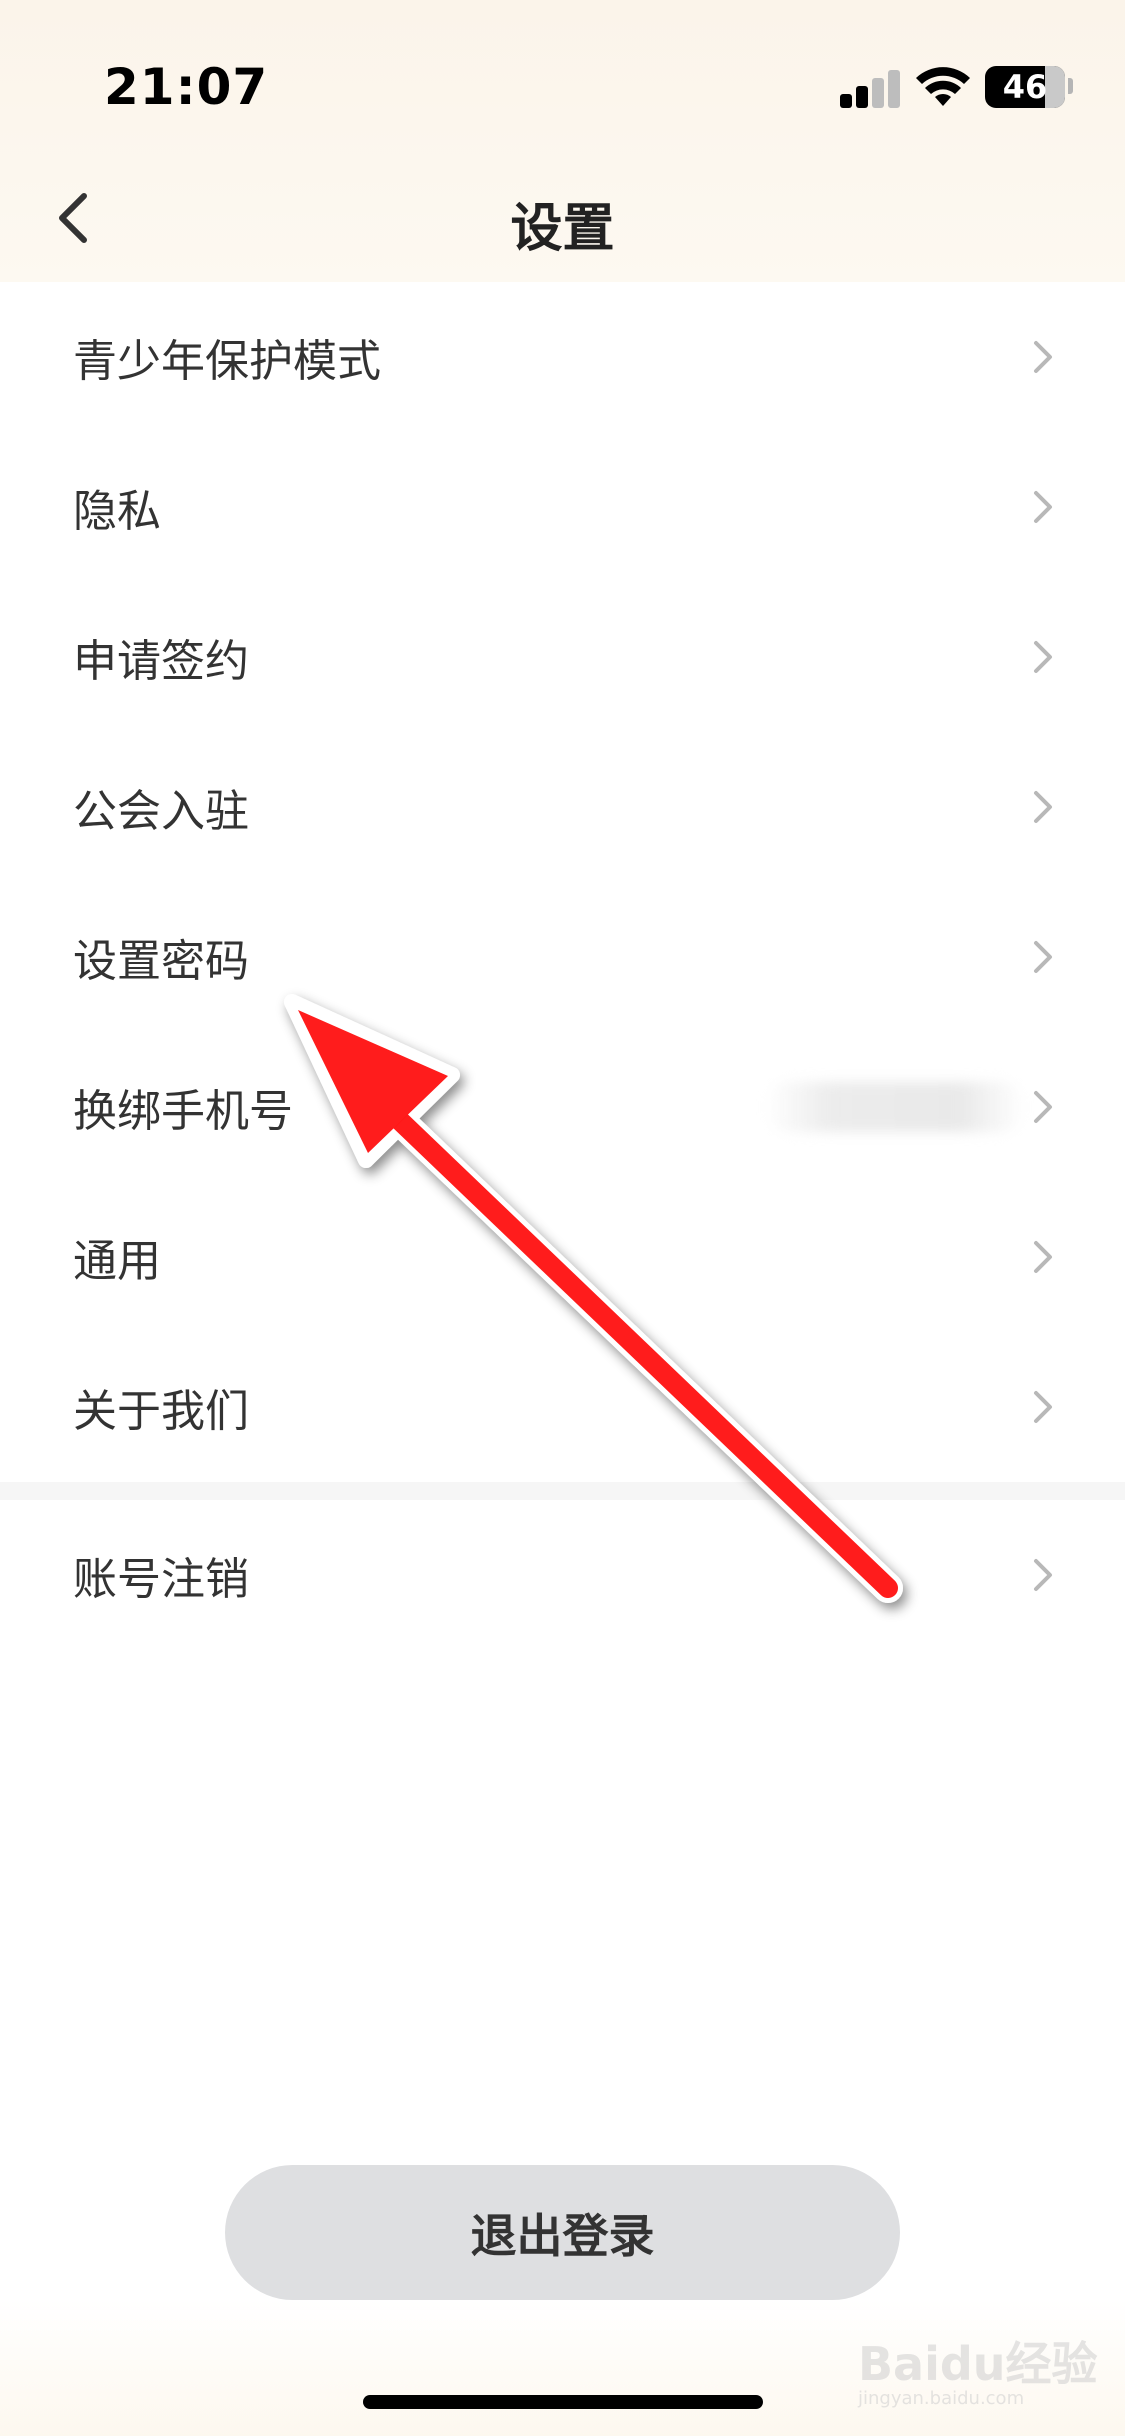 Image resolution: width=1125 pixels, height=2436 pixels. Describe the element at coordinates (186, 87) in the screenshot. I see `status-time: 21:07` at that location.